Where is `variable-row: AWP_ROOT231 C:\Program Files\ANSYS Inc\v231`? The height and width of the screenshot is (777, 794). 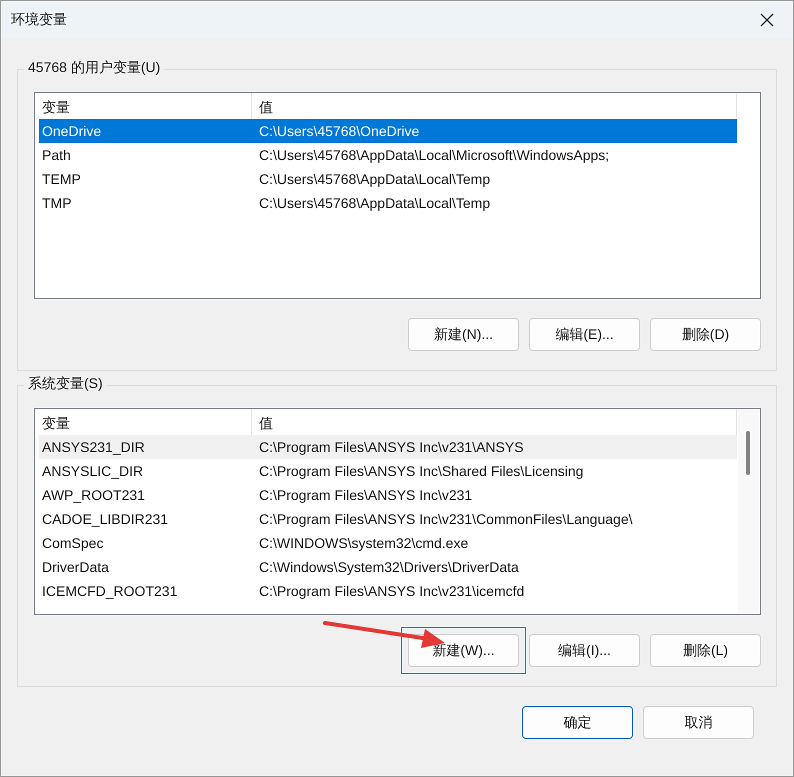
variable-row: AWP_ROOT231 C:\Program Files\ANSYS Inc\v231 is located at coordinates (388, 495).